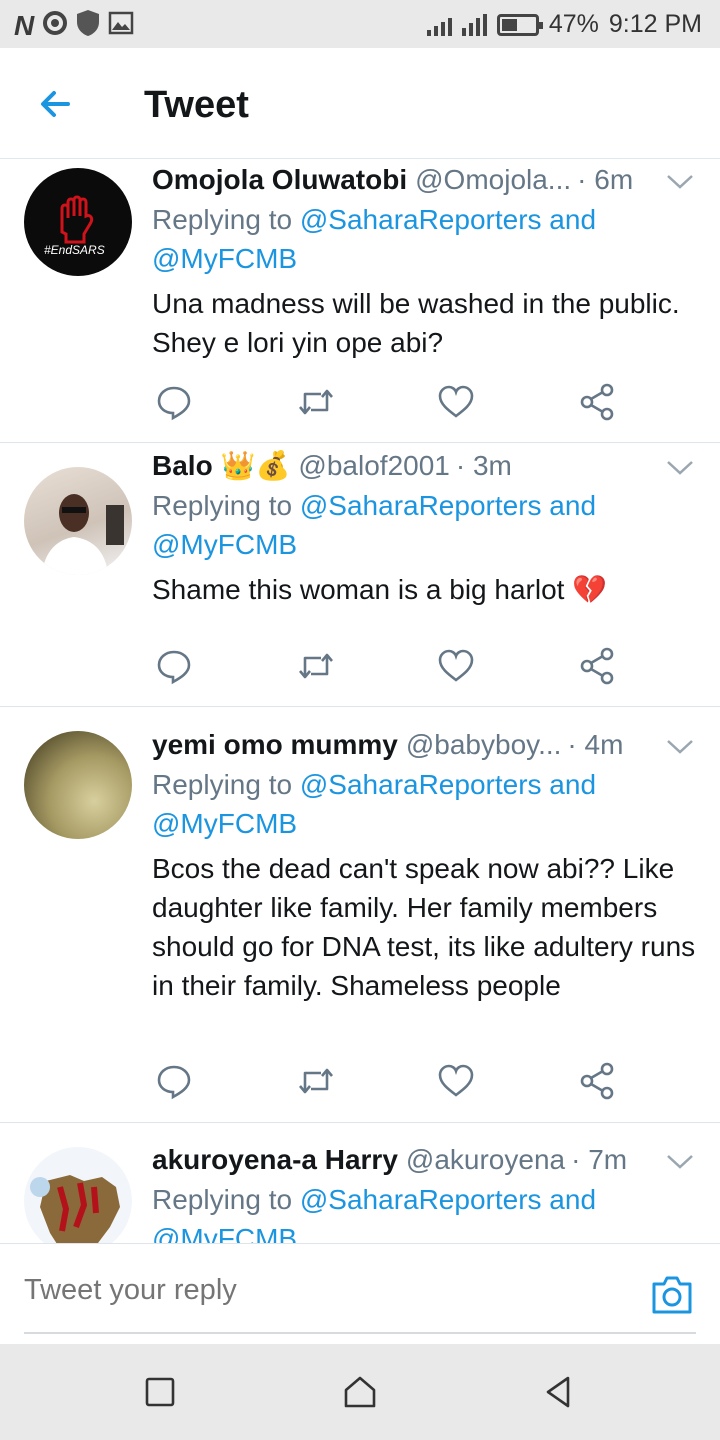 The image size is (720, 1440). I want to click on recent-apps-icon, so click(160, 1392).